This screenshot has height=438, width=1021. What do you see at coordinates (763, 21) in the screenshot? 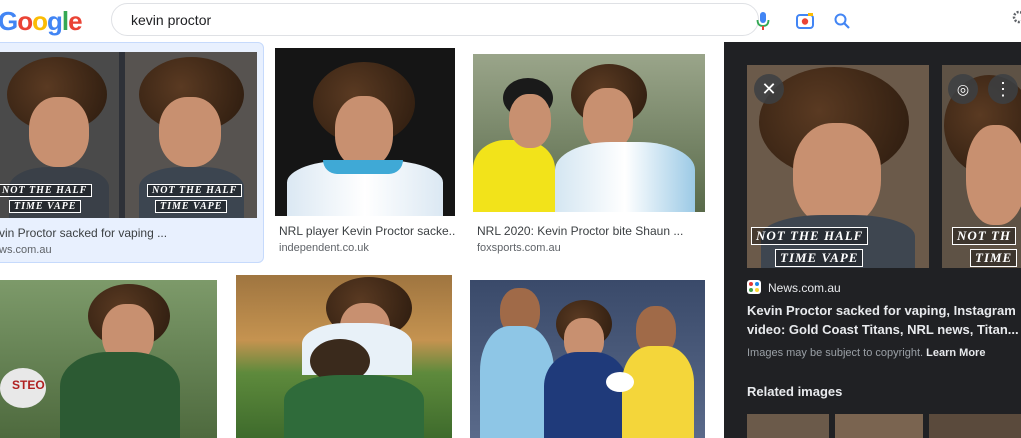
I see `mic-icon` at bounding box center [763, 21].